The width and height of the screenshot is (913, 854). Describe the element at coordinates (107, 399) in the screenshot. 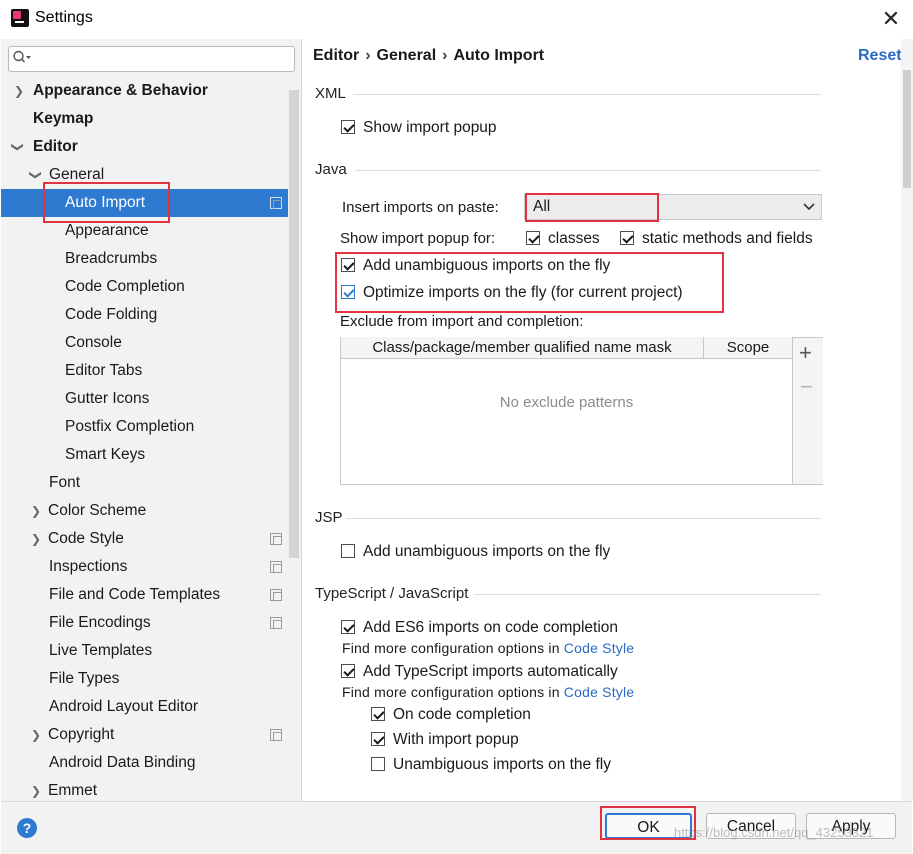

I see `sidebar-item-gutter-icons: Gutter Icons` at that location.